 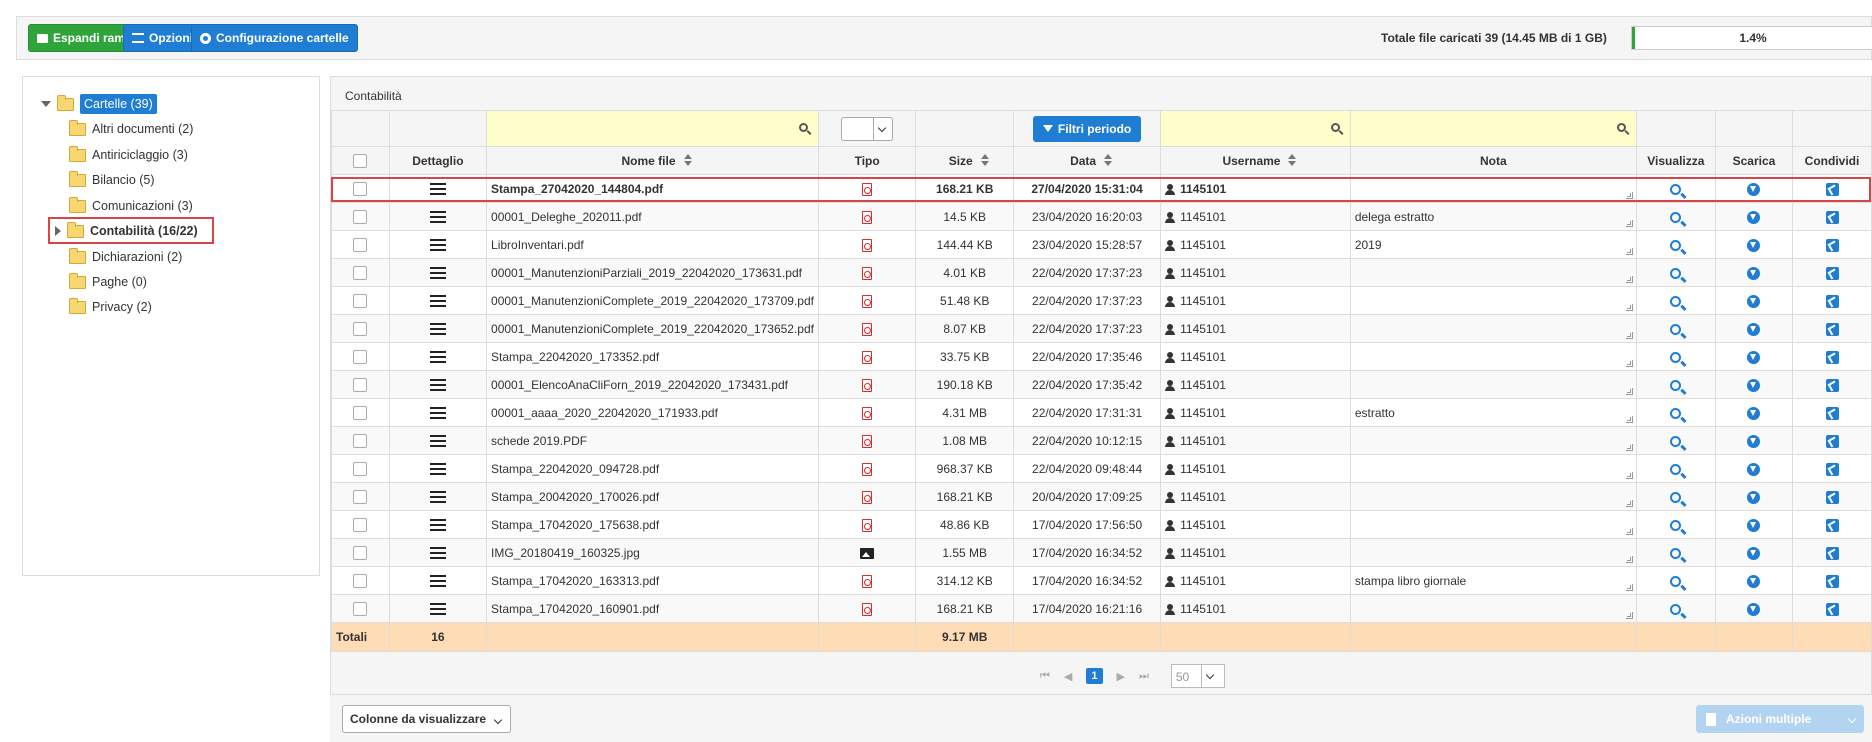 What do you see at coordinates (274, 38) in the screenshot?
I see `folder-config-button: Configurazione cartelle` at bounding box center [274, 38].